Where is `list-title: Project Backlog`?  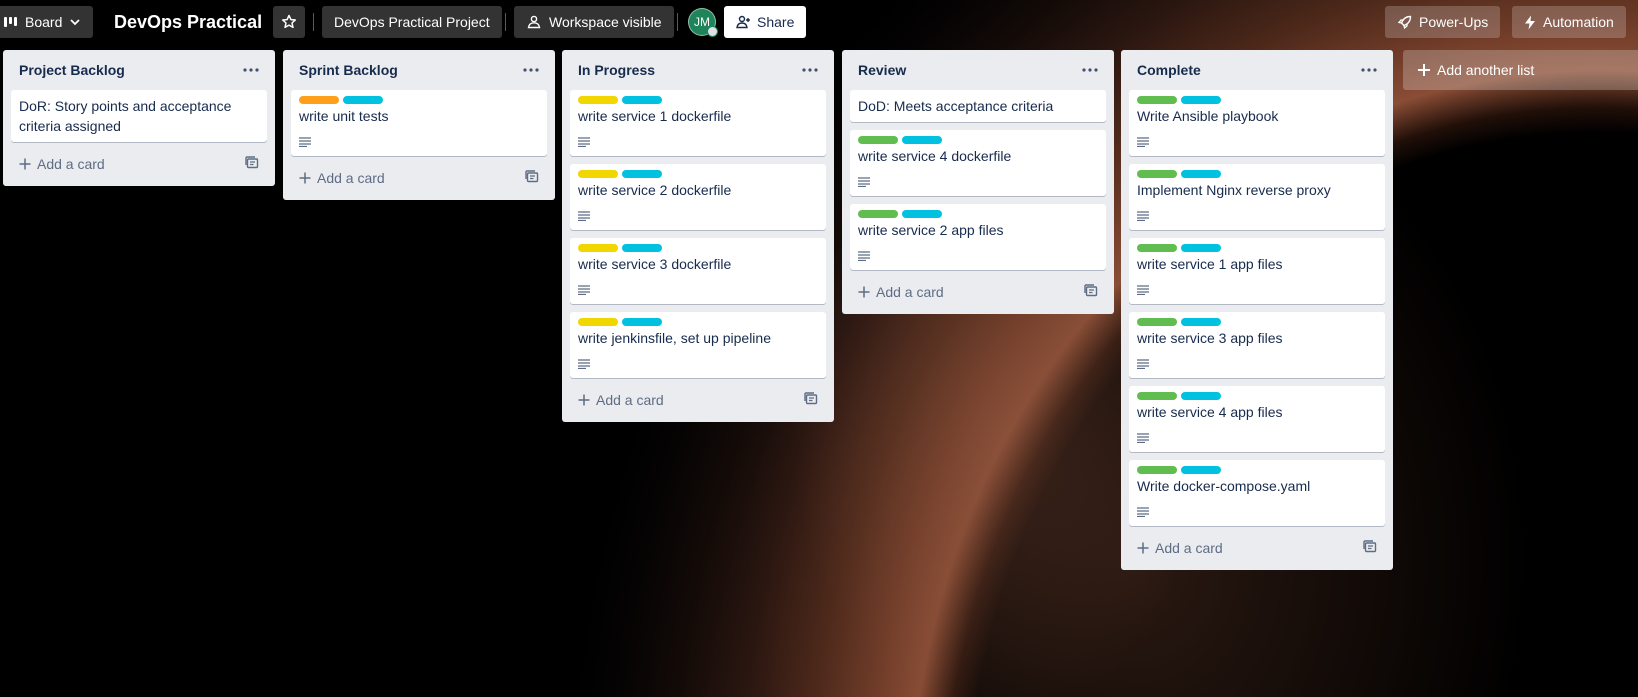
list-title: Project Backlog is located at coordinates (72, 70).